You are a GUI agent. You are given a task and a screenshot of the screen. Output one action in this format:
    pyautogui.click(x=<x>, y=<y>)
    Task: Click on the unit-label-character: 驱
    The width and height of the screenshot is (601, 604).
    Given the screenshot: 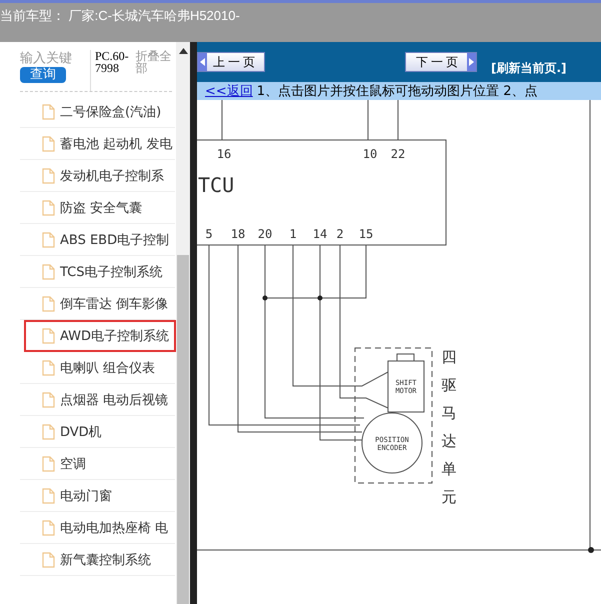 What is the action you would take?
    pyautogui.click(x=449, y=385)
    